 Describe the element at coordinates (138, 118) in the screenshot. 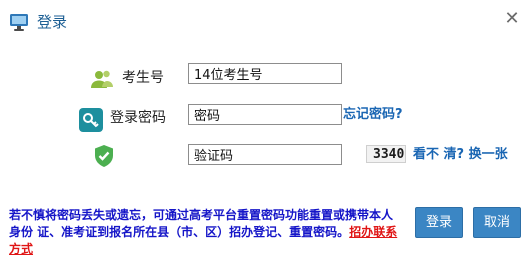

I see `password-label: 登录密码` at that location.